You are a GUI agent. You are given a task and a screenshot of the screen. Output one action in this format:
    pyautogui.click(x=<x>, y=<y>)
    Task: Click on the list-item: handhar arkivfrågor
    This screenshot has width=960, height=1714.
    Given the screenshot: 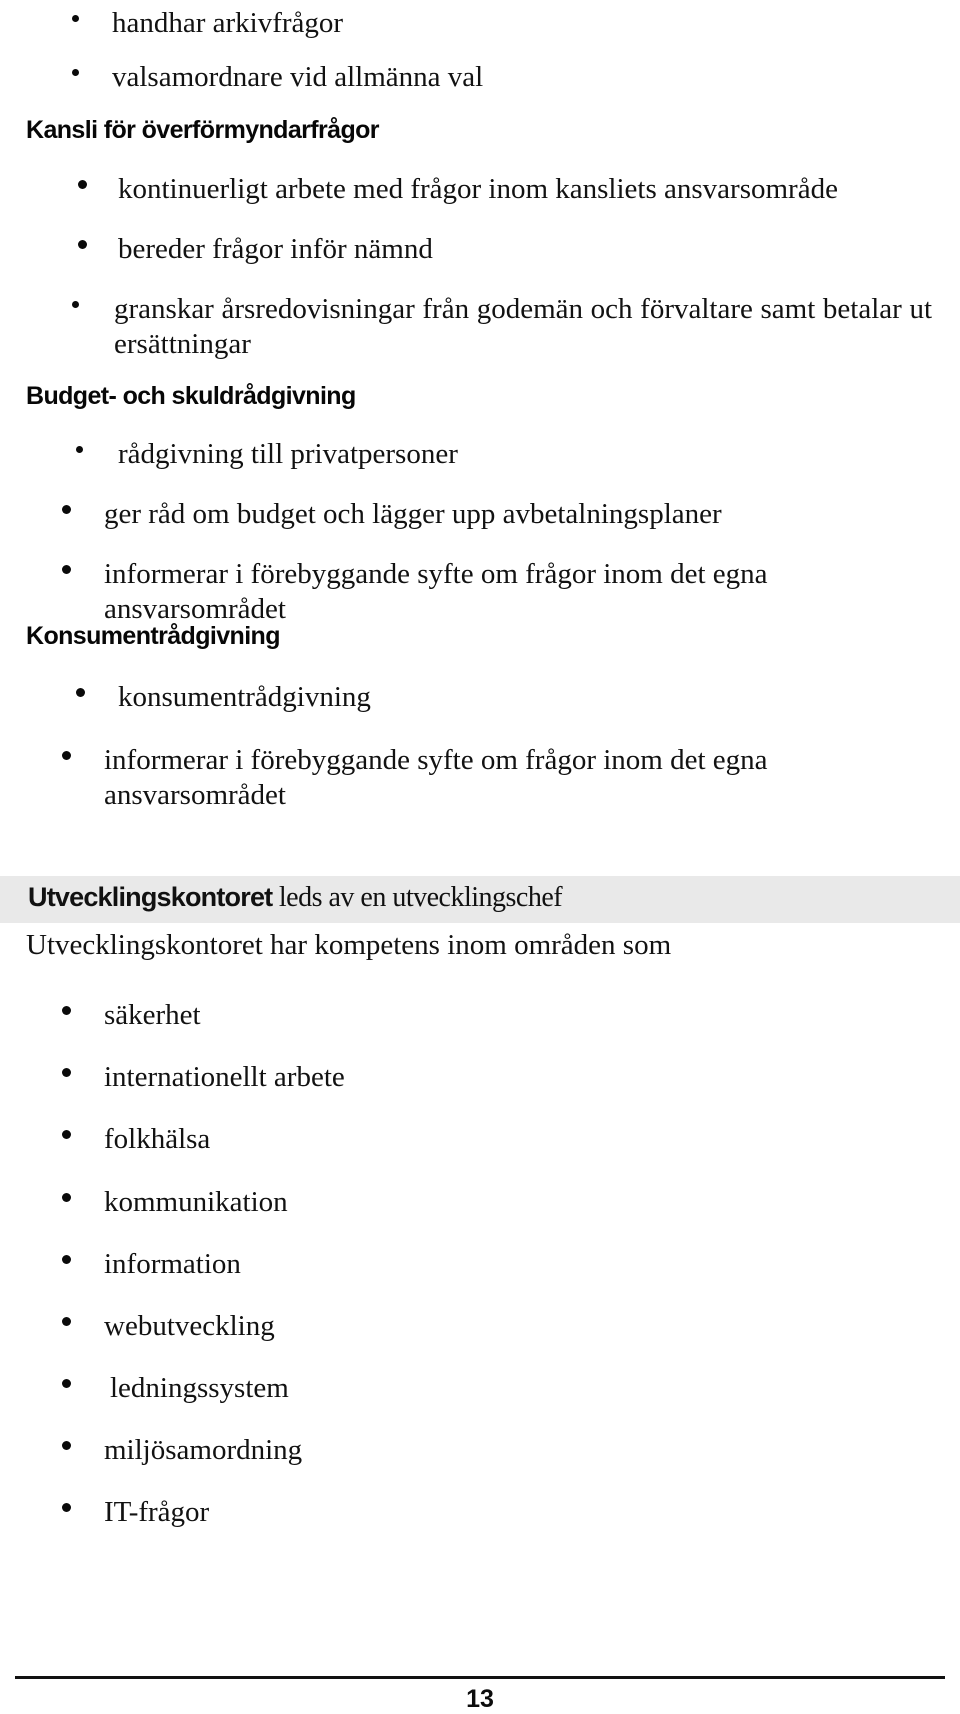 What is the action you would take?
    pyautogui.click(x=442, y=23)
    